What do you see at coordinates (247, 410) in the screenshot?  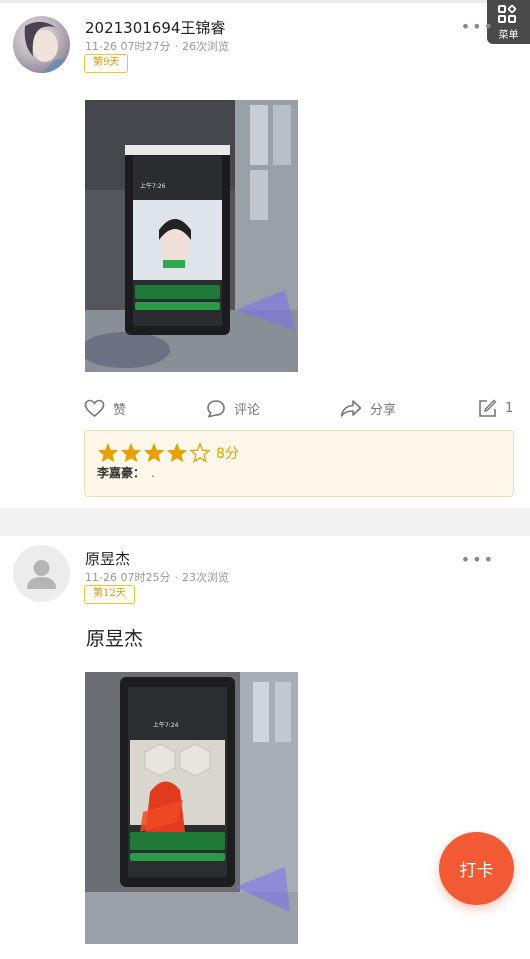 I see `comment-label: 评论` at bounding box center [247, 410].